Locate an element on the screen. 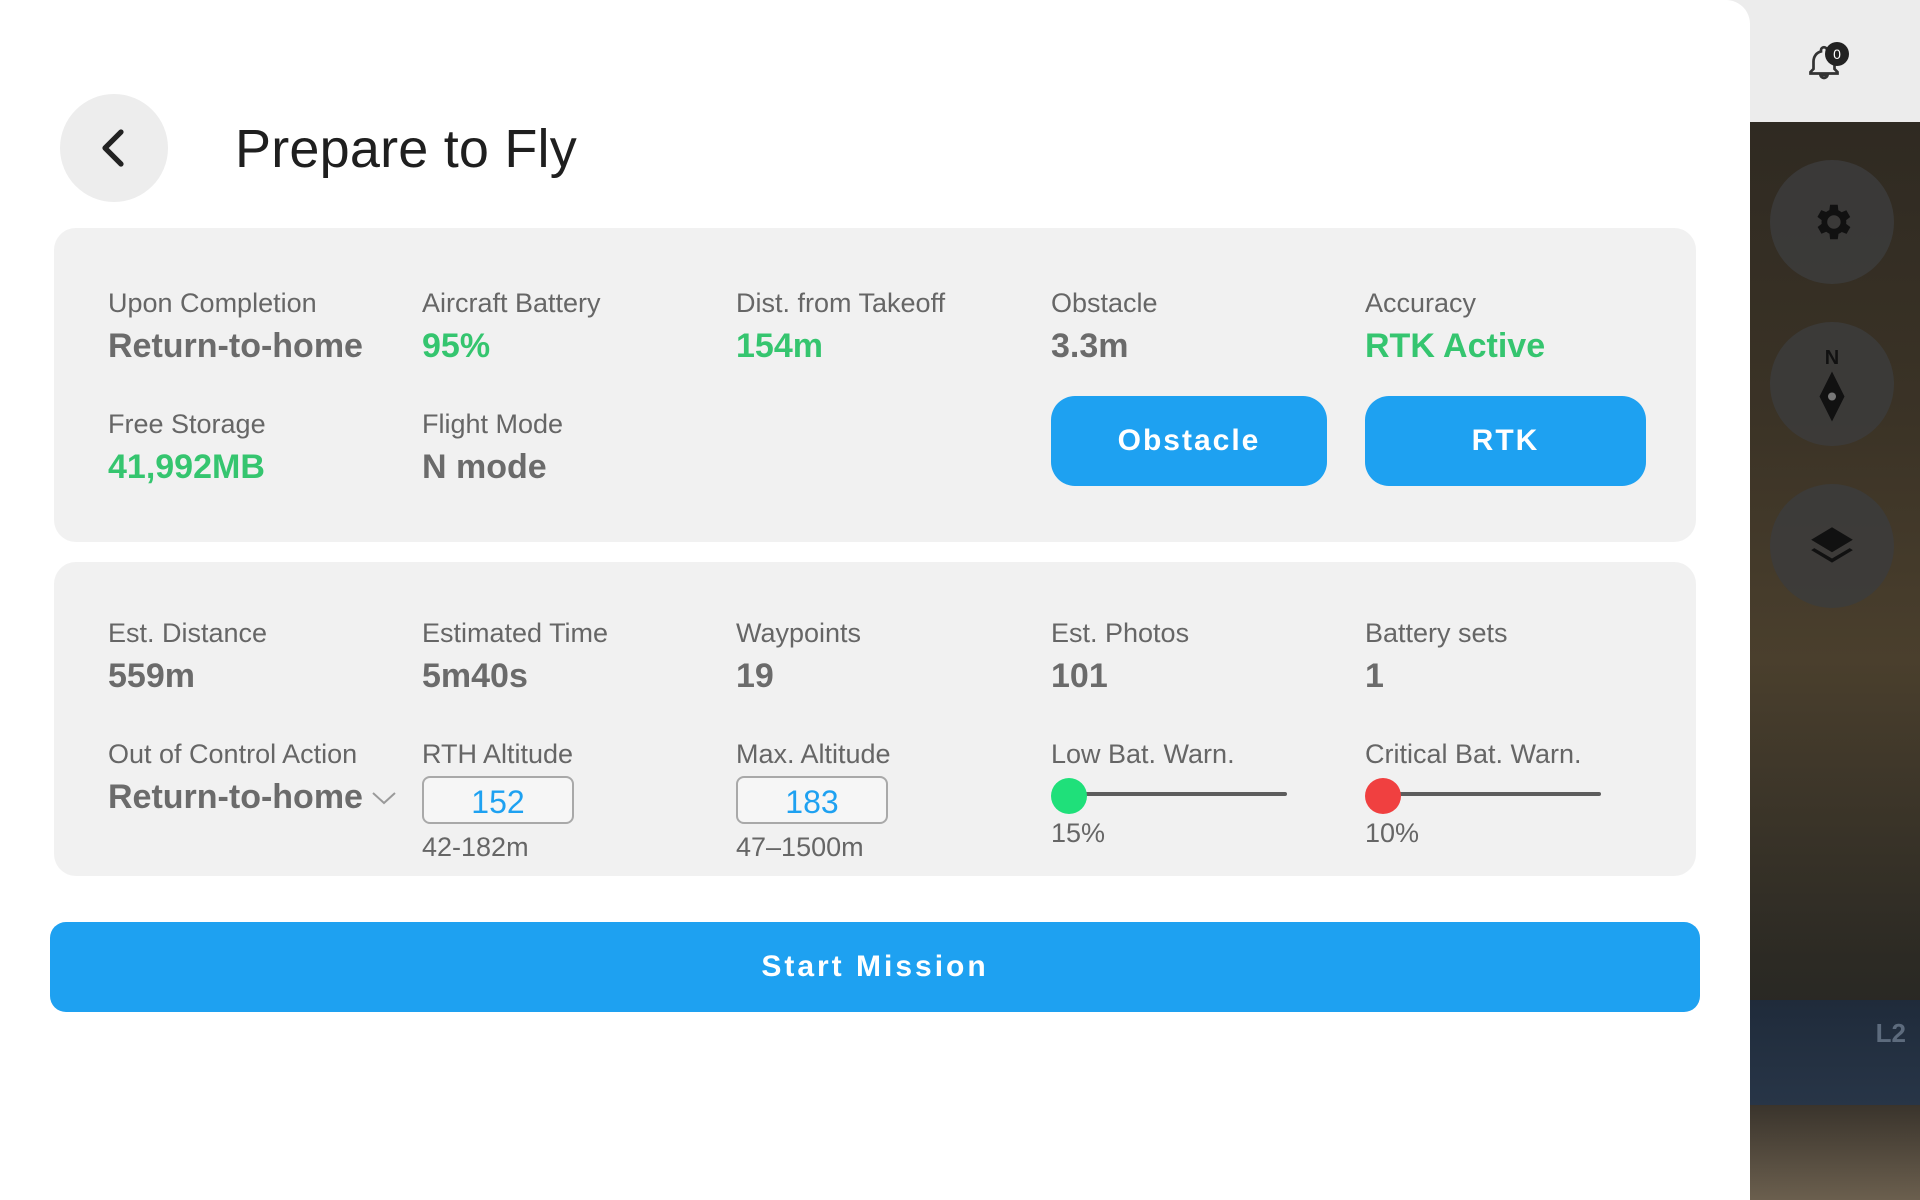  dist-from-takeoff: Dist. from Takeoff 154m is located at coordinates (840, 327).